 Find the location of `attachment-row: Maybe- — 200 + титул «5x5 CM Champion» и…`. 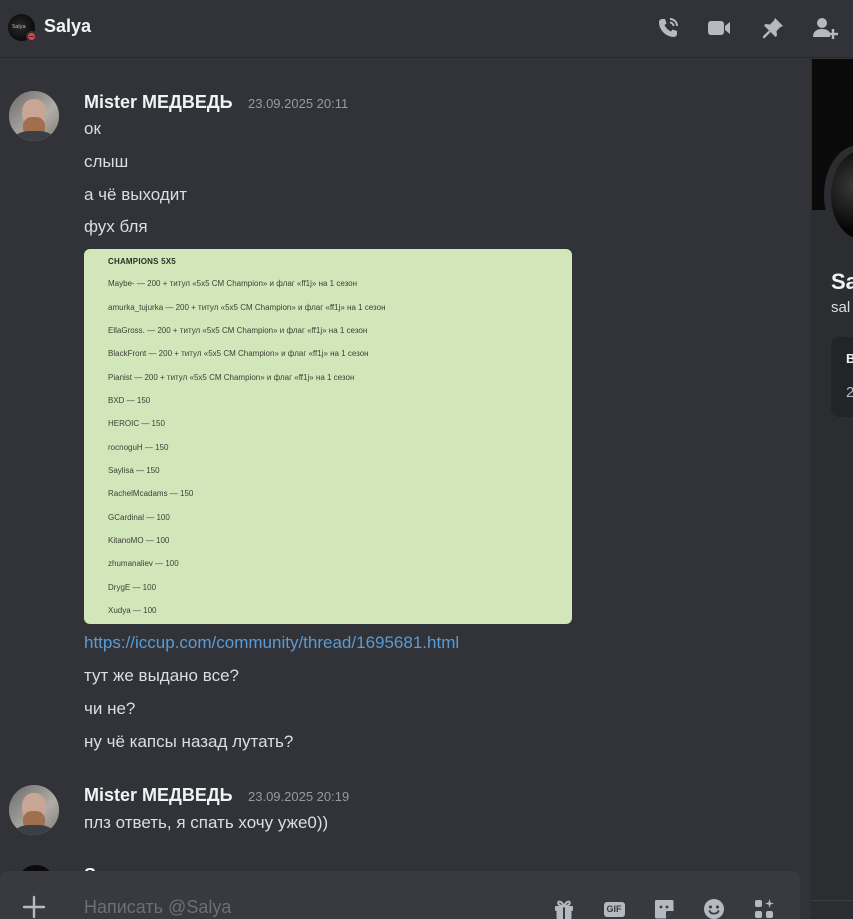

attachment-row: Maybe- — 200 + титул «5x5 CM Champion» и… is located at coordinates (233, 283).